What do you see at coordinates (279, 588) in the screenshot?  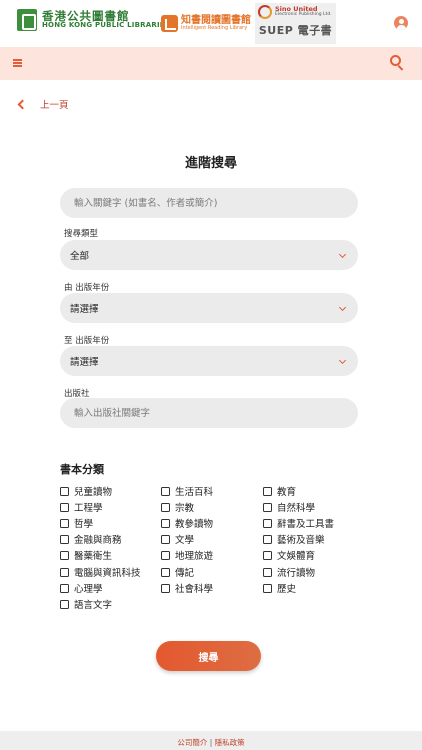 I see `category-checkbox: 歷史` at bounding box center [279, 588].